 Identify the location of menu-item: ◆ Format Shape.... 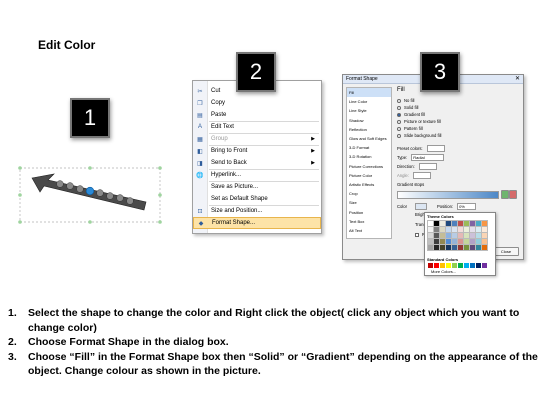
(257, 223).